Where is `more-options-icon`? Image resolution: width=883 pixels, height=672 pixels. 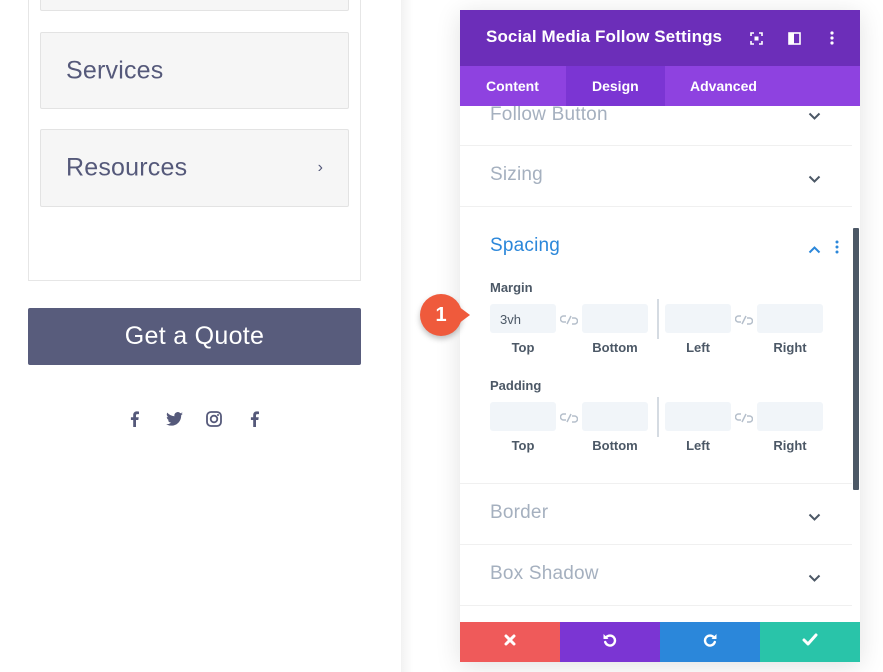 more-options-icon is located at coordinates (832, 38).